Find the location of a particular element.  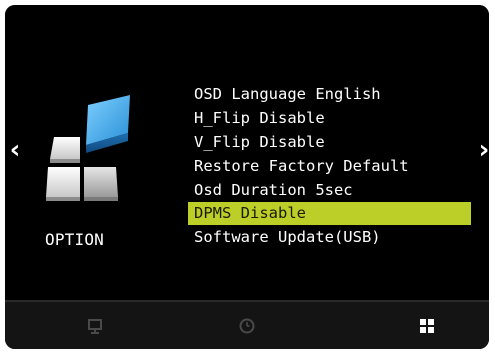

option-tiles-icon is located at coordinates (88, 148).